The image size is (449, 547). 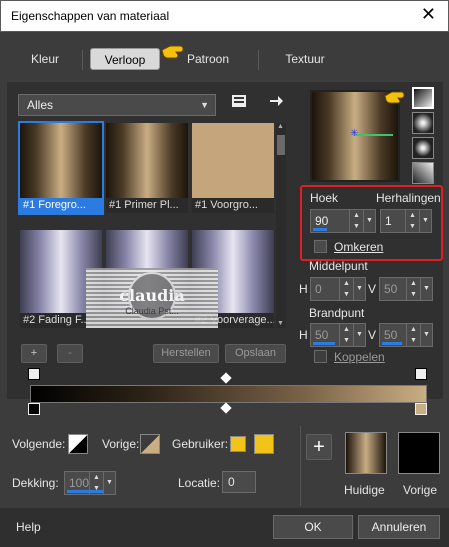 What do you see at coordinates (255, 353) in the screenshot?
I see `save-button: Opslaan` at bounding box center [255, 353].